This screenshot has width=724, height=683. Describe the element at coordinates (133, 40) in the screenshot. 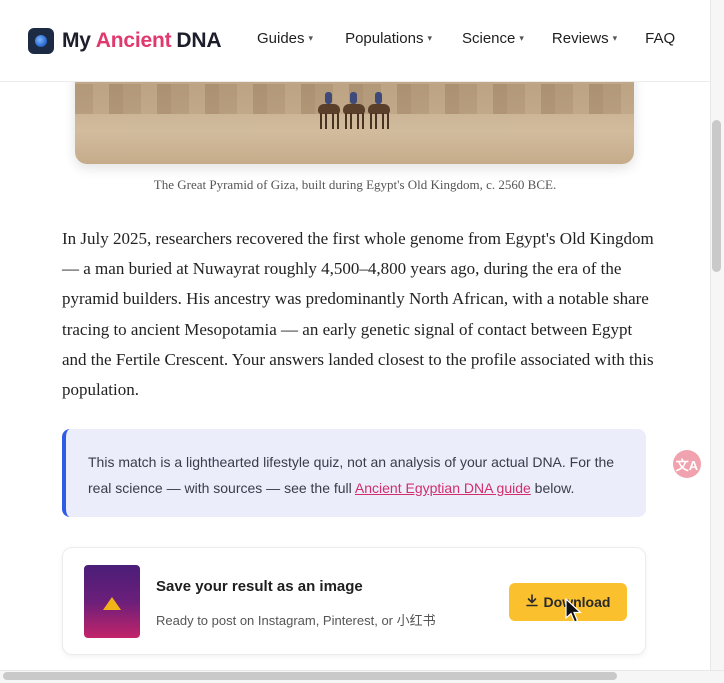

I see `logo-word-ancient: Ancient` at that location.